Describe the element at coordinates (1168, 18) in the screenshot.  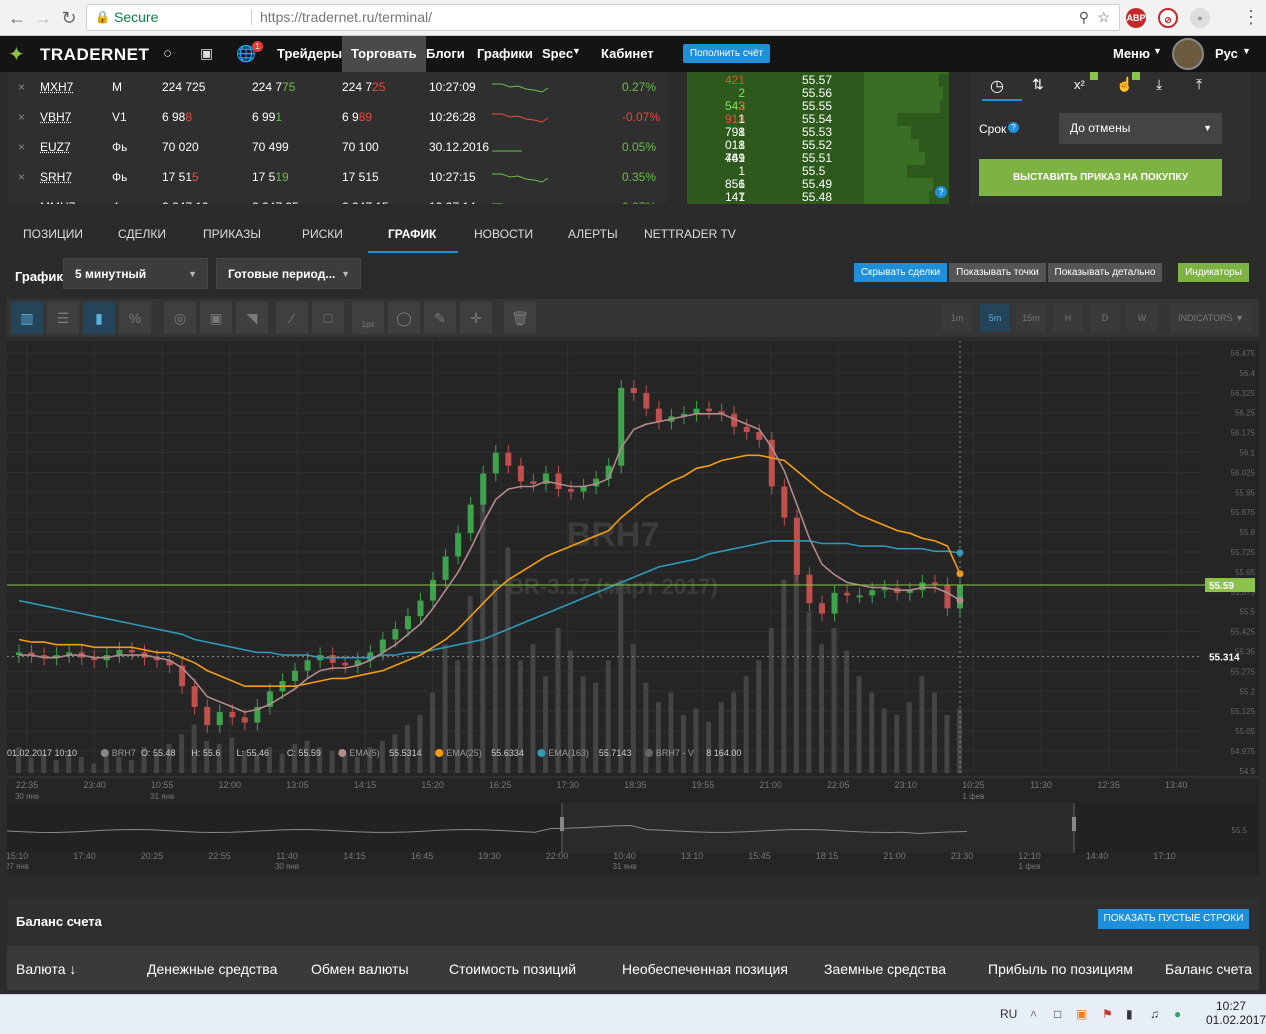
I see `block-icon: ⊘` at that location.